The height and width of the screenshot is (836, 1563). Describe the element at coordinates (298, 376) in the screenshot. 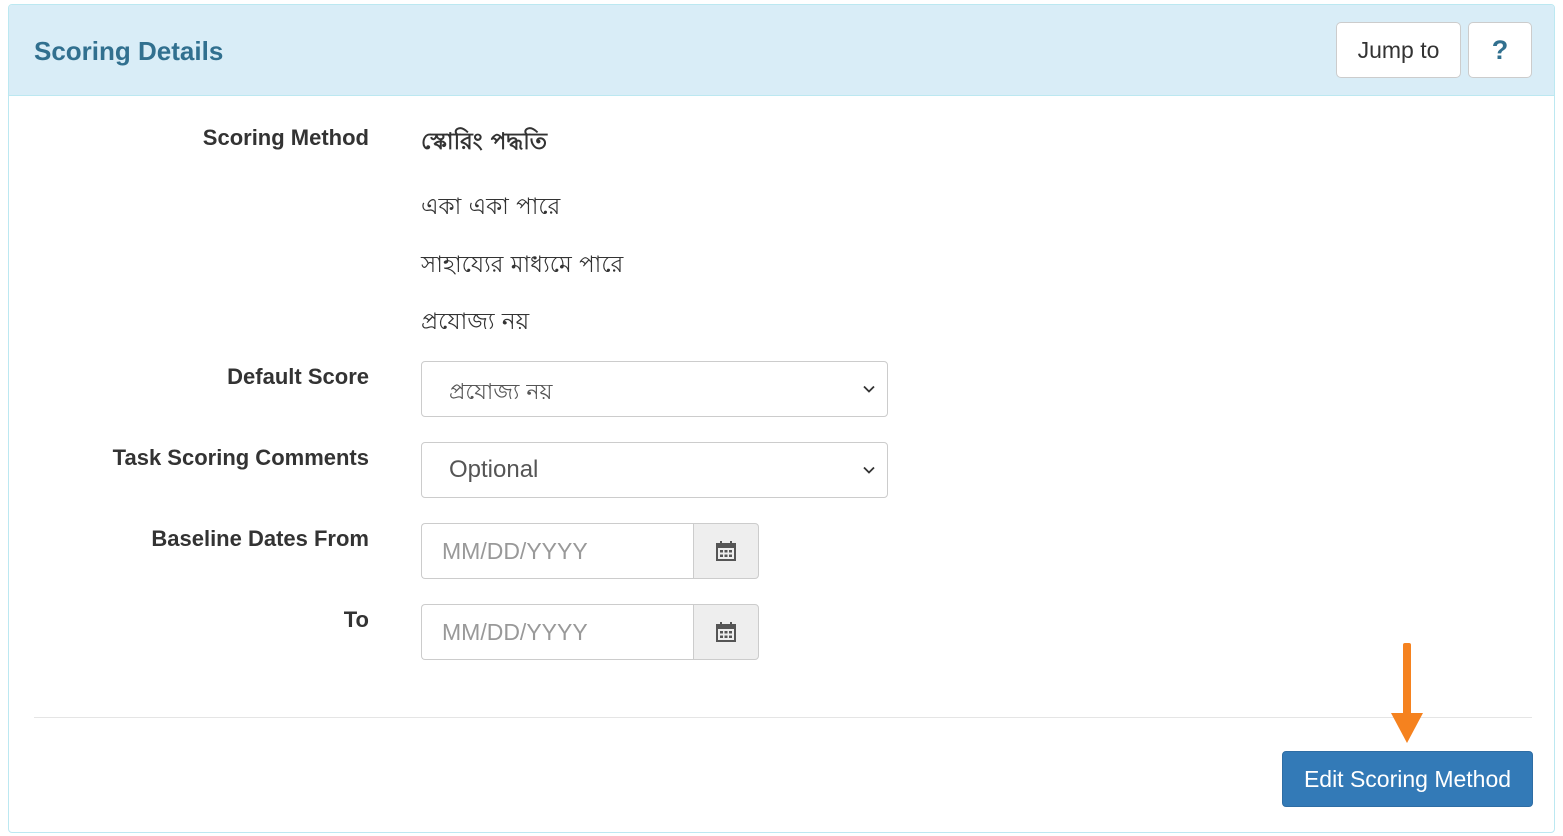

I see `default-score-label: Default Score` at that location.